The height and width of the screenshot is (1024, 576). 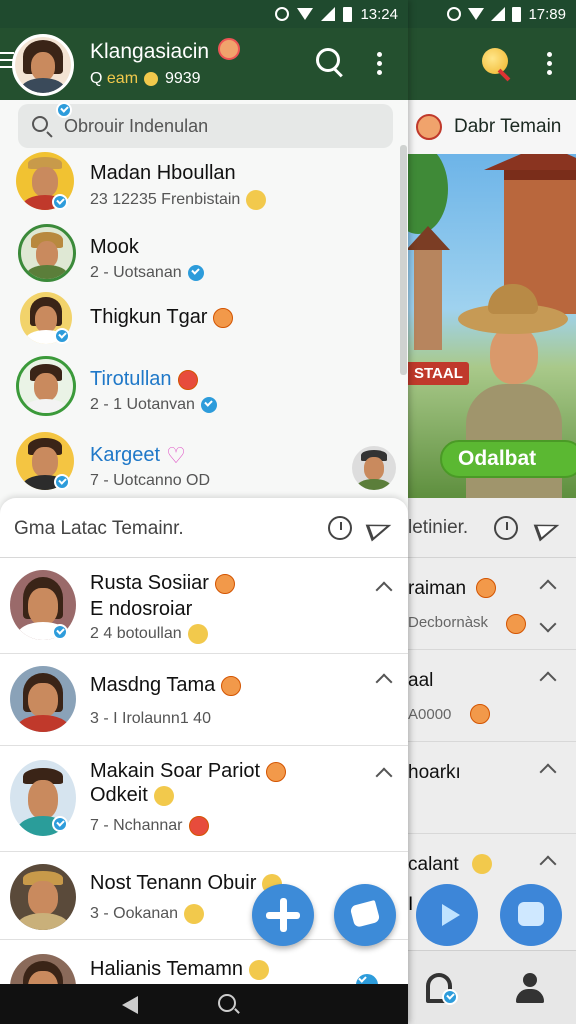 I want to click on compose-button, so click(x=365, y=915).